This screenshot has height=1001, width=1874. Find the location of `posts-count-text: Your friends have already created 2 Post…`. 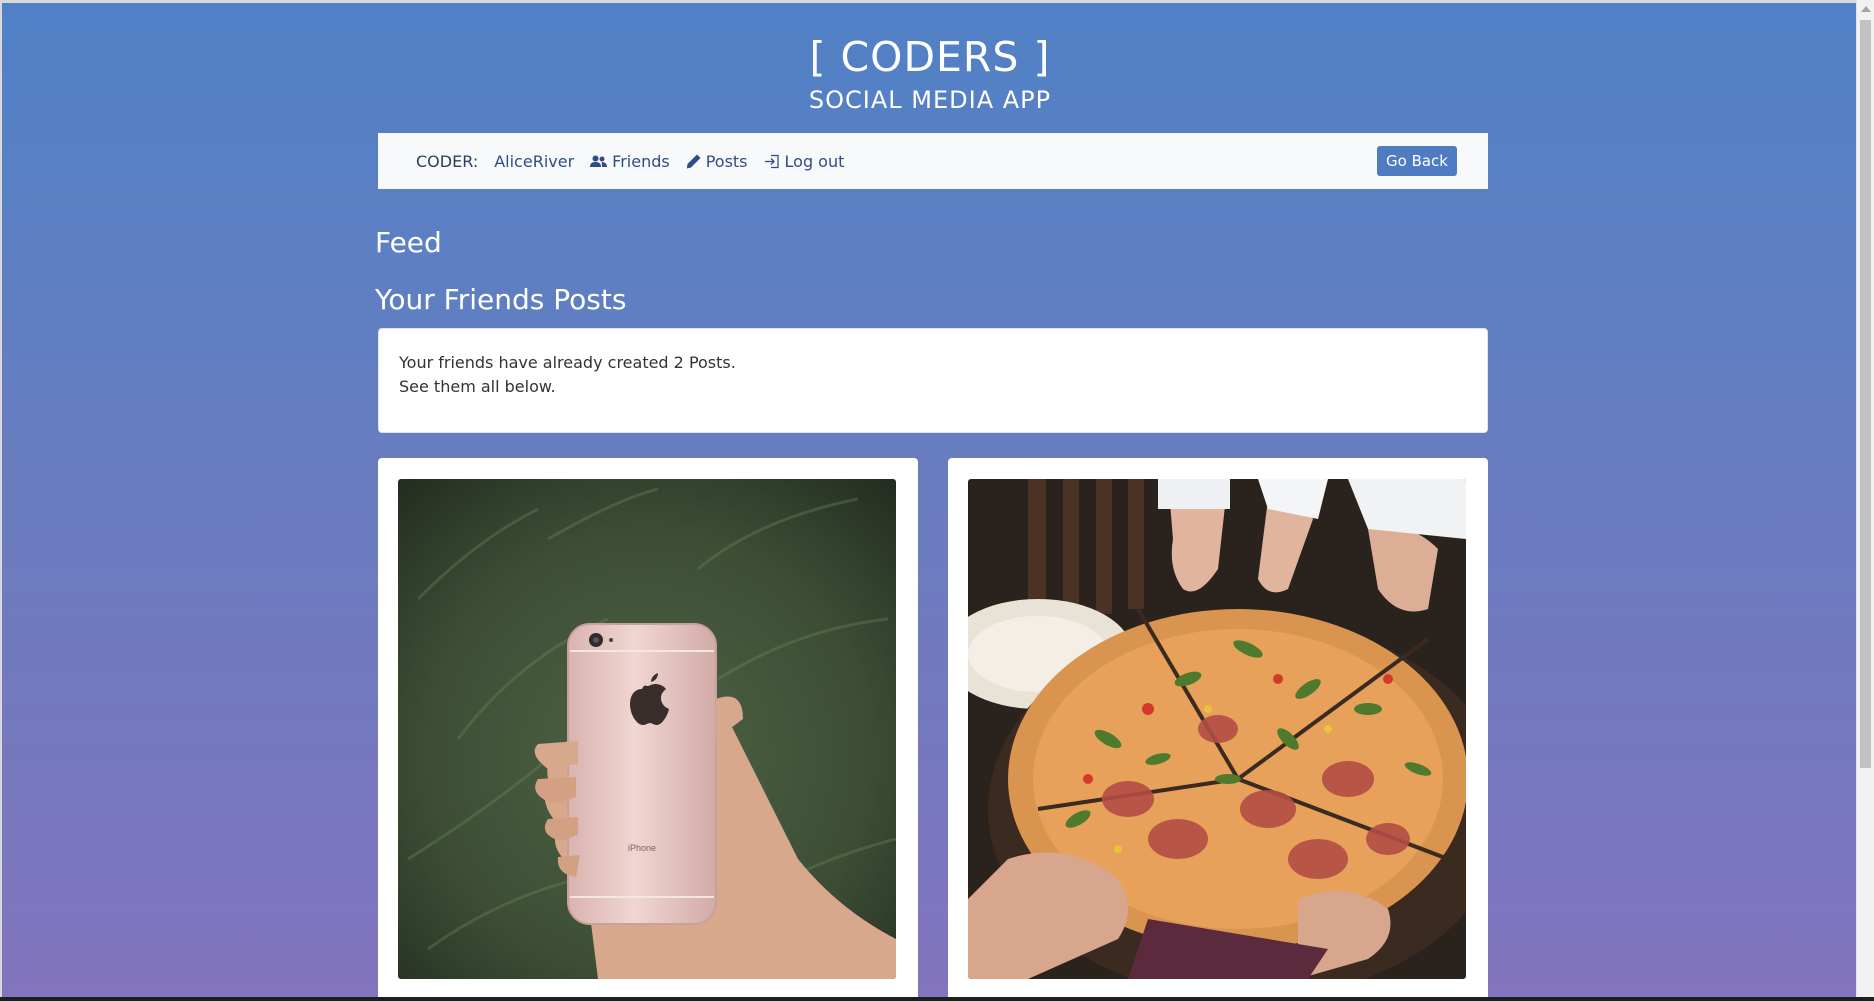

posts-count-text: Your friends have already created 2 Post… is located at coordinates (567, 362).